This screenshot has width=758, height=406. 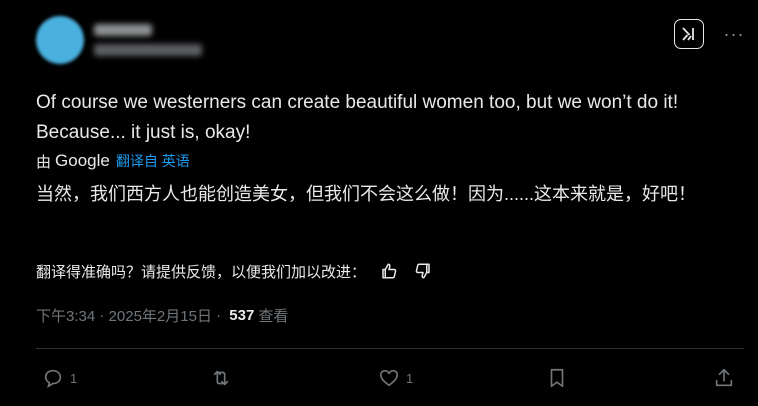 I want to click on thumbs-up-button, so click(x=389, y=271).